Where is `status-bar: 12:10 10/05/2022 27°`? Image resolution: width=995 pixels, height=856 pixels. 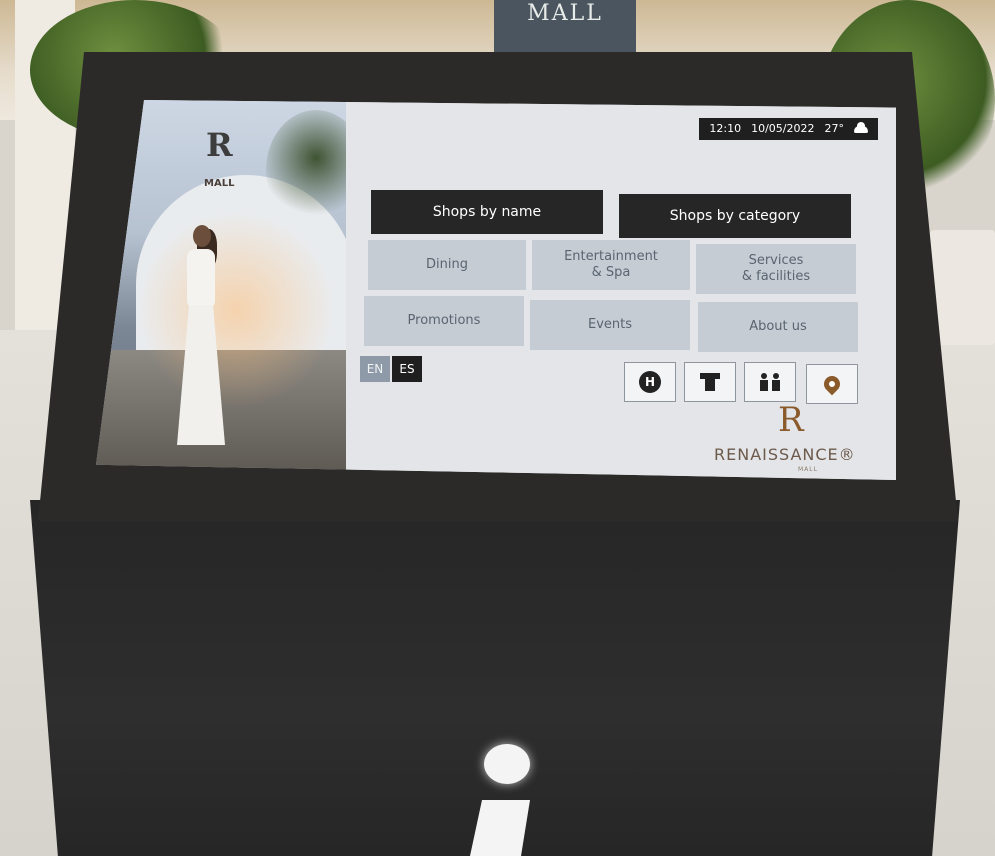
status-bar: 12:10 10/05/2022 27° is located at coordinates (788, 129).